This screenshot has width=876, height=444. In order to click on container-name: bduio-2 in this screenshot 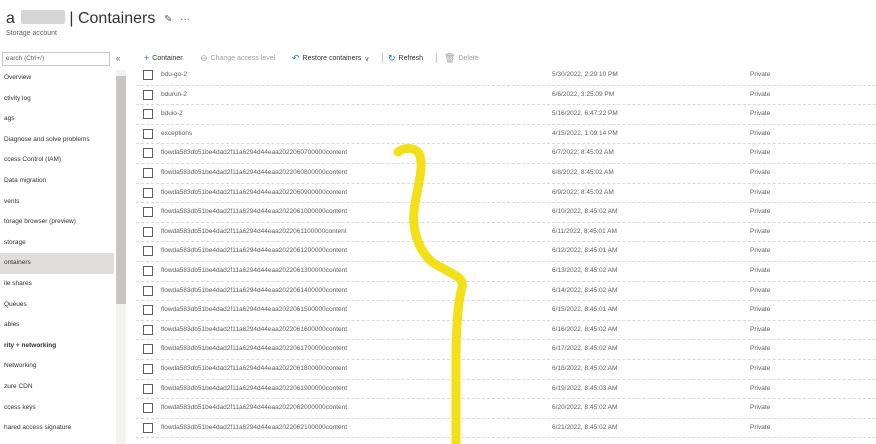, I will do `click(172, 113)`.